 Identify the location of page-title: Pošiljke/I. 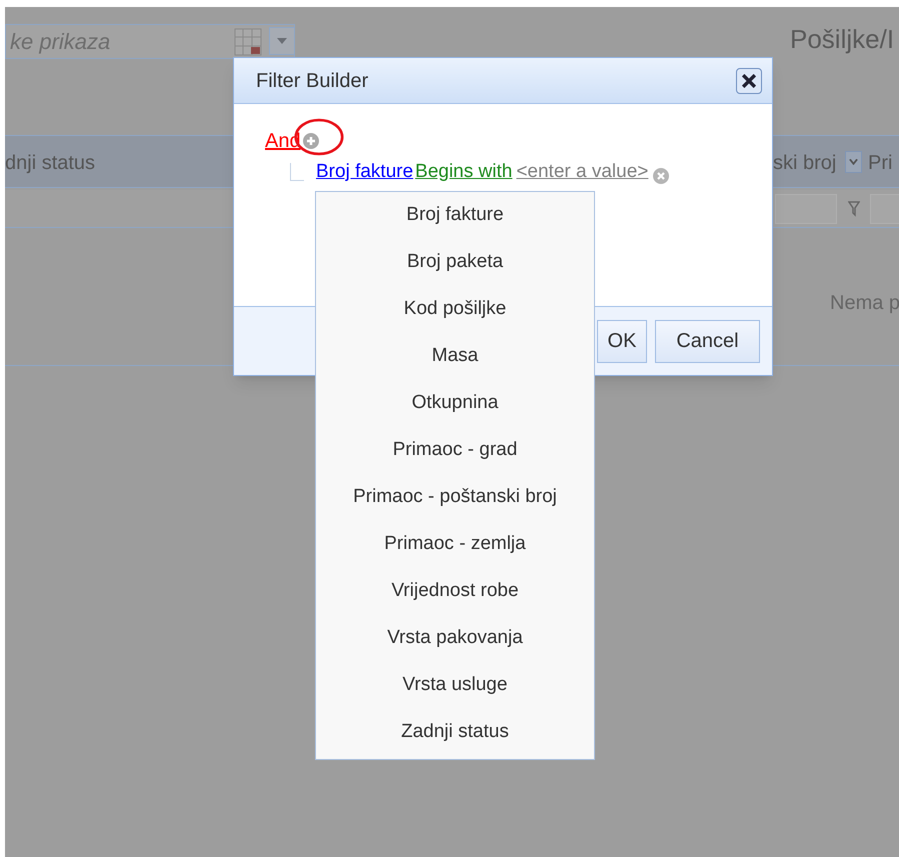
(842, 39).